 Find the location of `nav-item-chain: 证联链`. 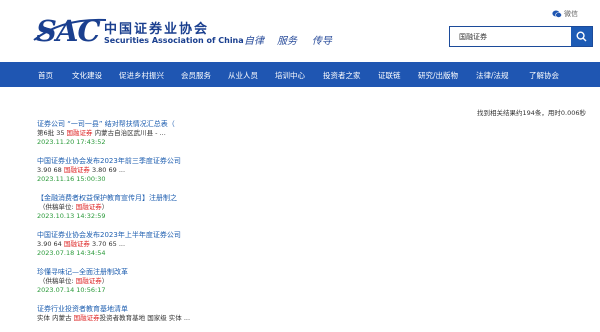

nav-item-chain: 证联链 is located at coordinates (389, 75).